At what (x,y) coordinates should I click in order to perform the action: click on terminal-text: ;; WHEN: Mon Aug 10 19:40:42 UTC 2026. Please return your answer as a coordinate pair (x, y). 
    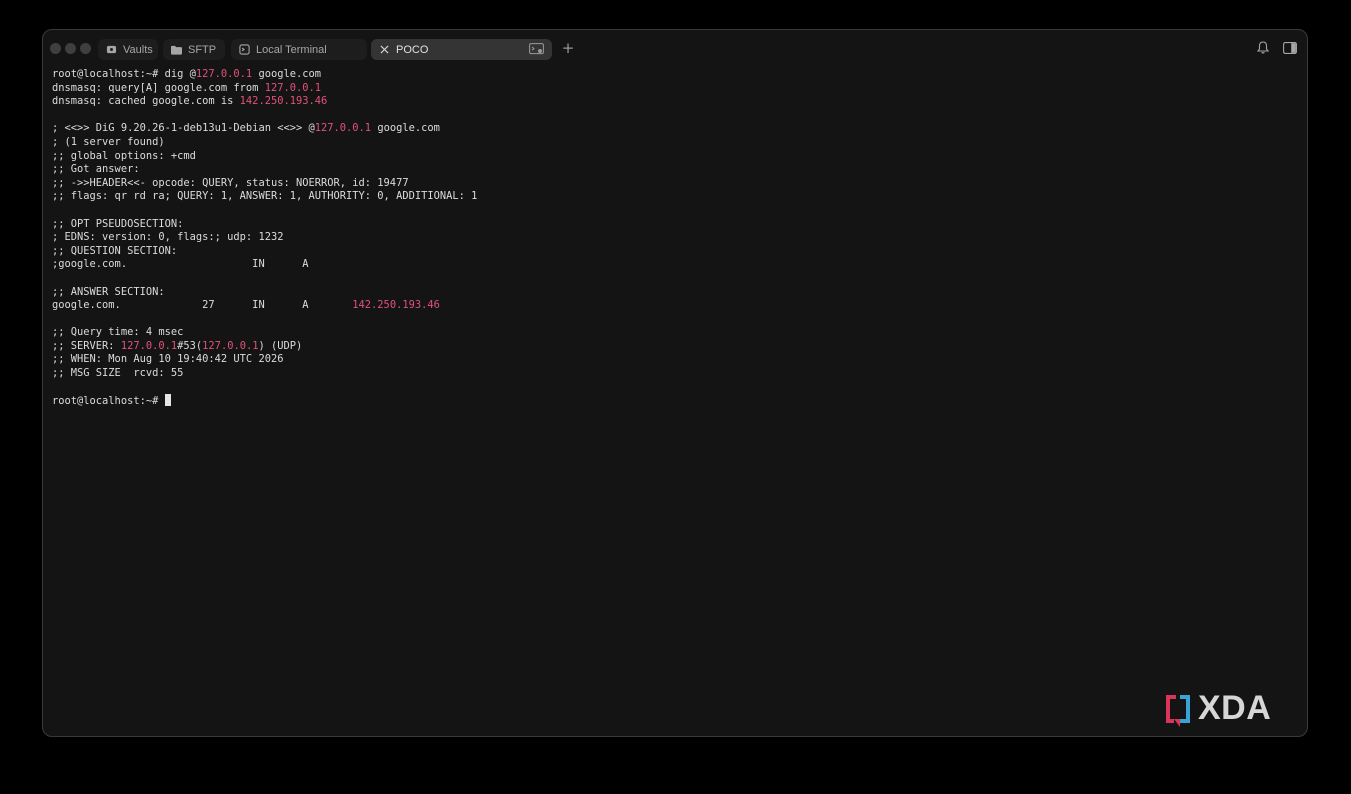
    Looking at the image, I should click on (168, 359).